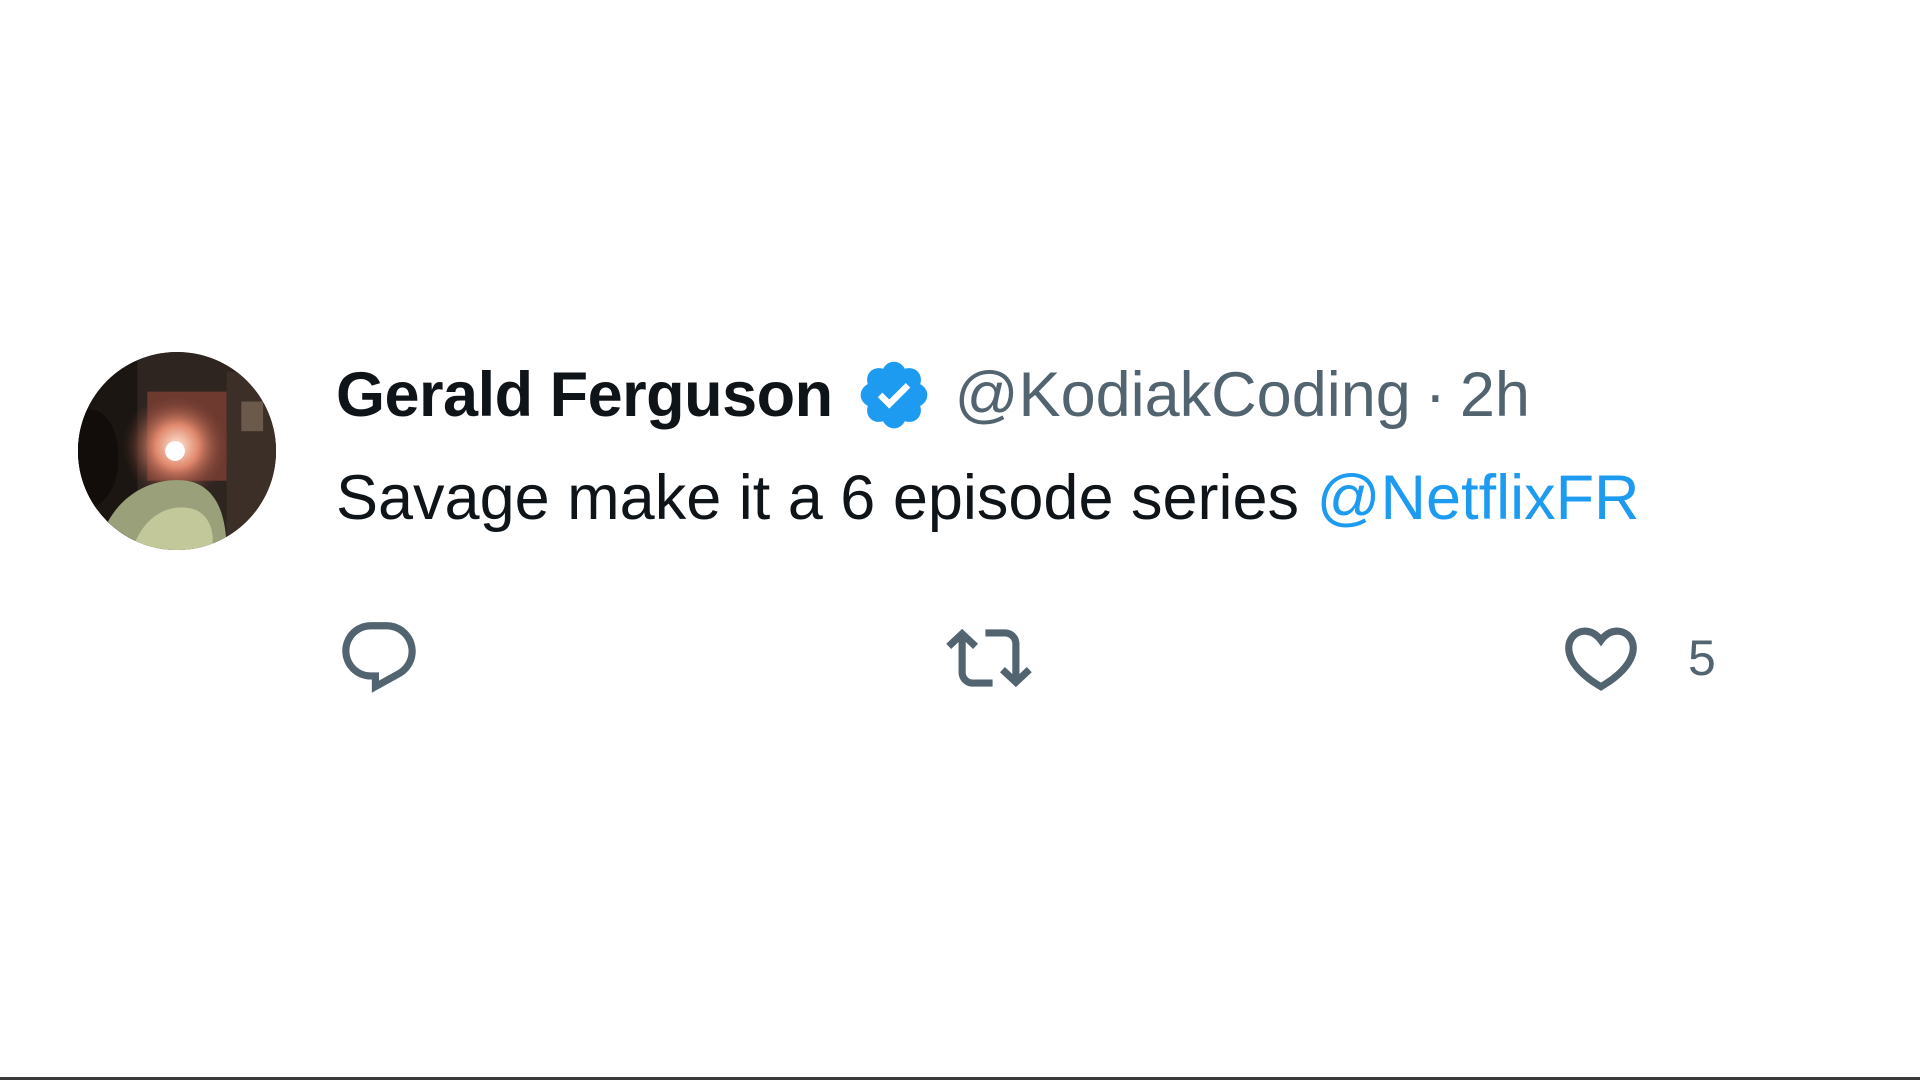 This screenshot has height=1080, width=1920. What do you see at coordinates (584, 395) in the screenshot?
I see `display-name: Gerald Ferguson` at bounding box center [584, 395].